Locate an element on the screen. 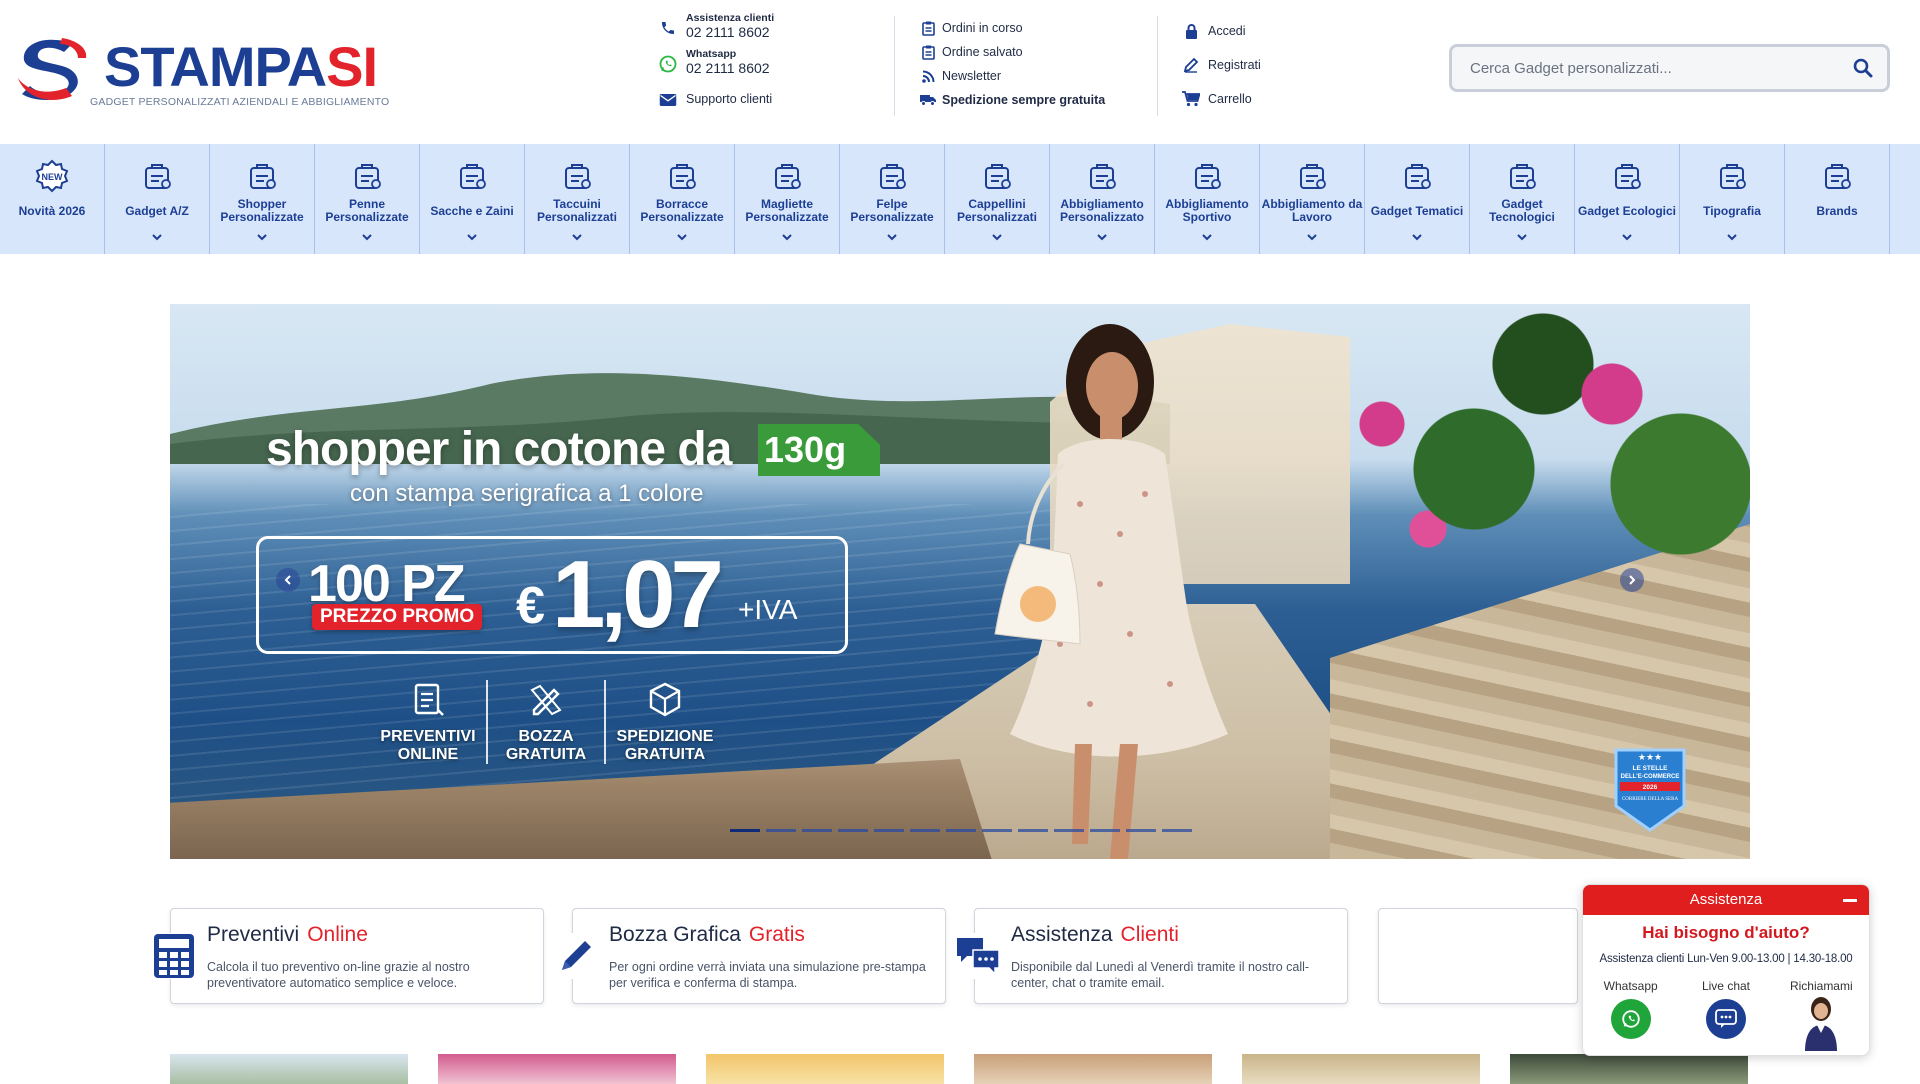  search-bar is located at coordinates (1669, 68).